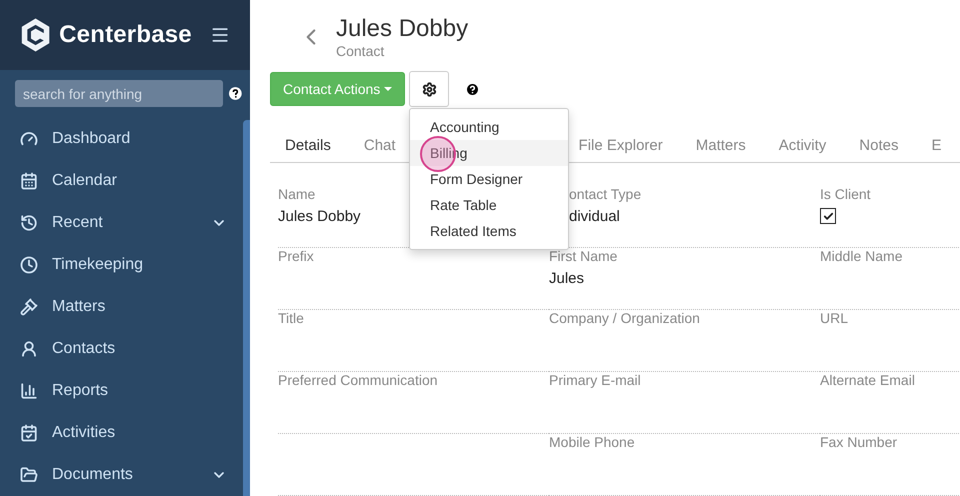 The image size is (960, 496). What do you see at coordinates (835, 318) in the screenshot?
I see `field-label: URL` at bounding box center [835, 318].